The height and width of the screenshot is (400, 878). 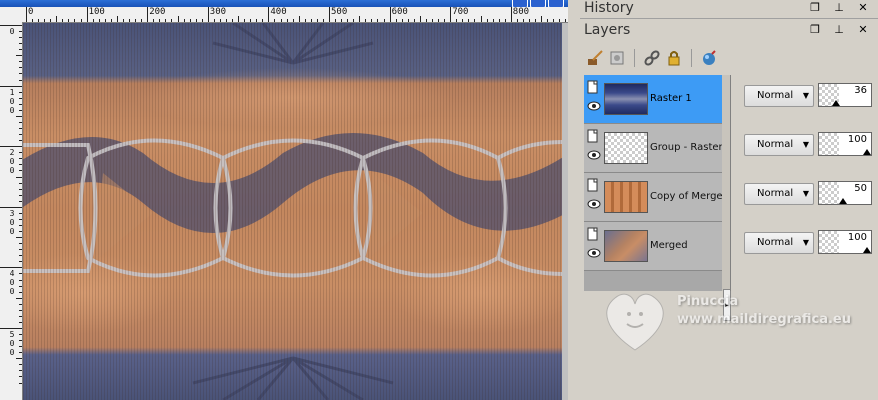 What do you see at coordinates (857, 237) in the screenshot?
I see `opacity-value: 100` at bounding box center [857, 237].